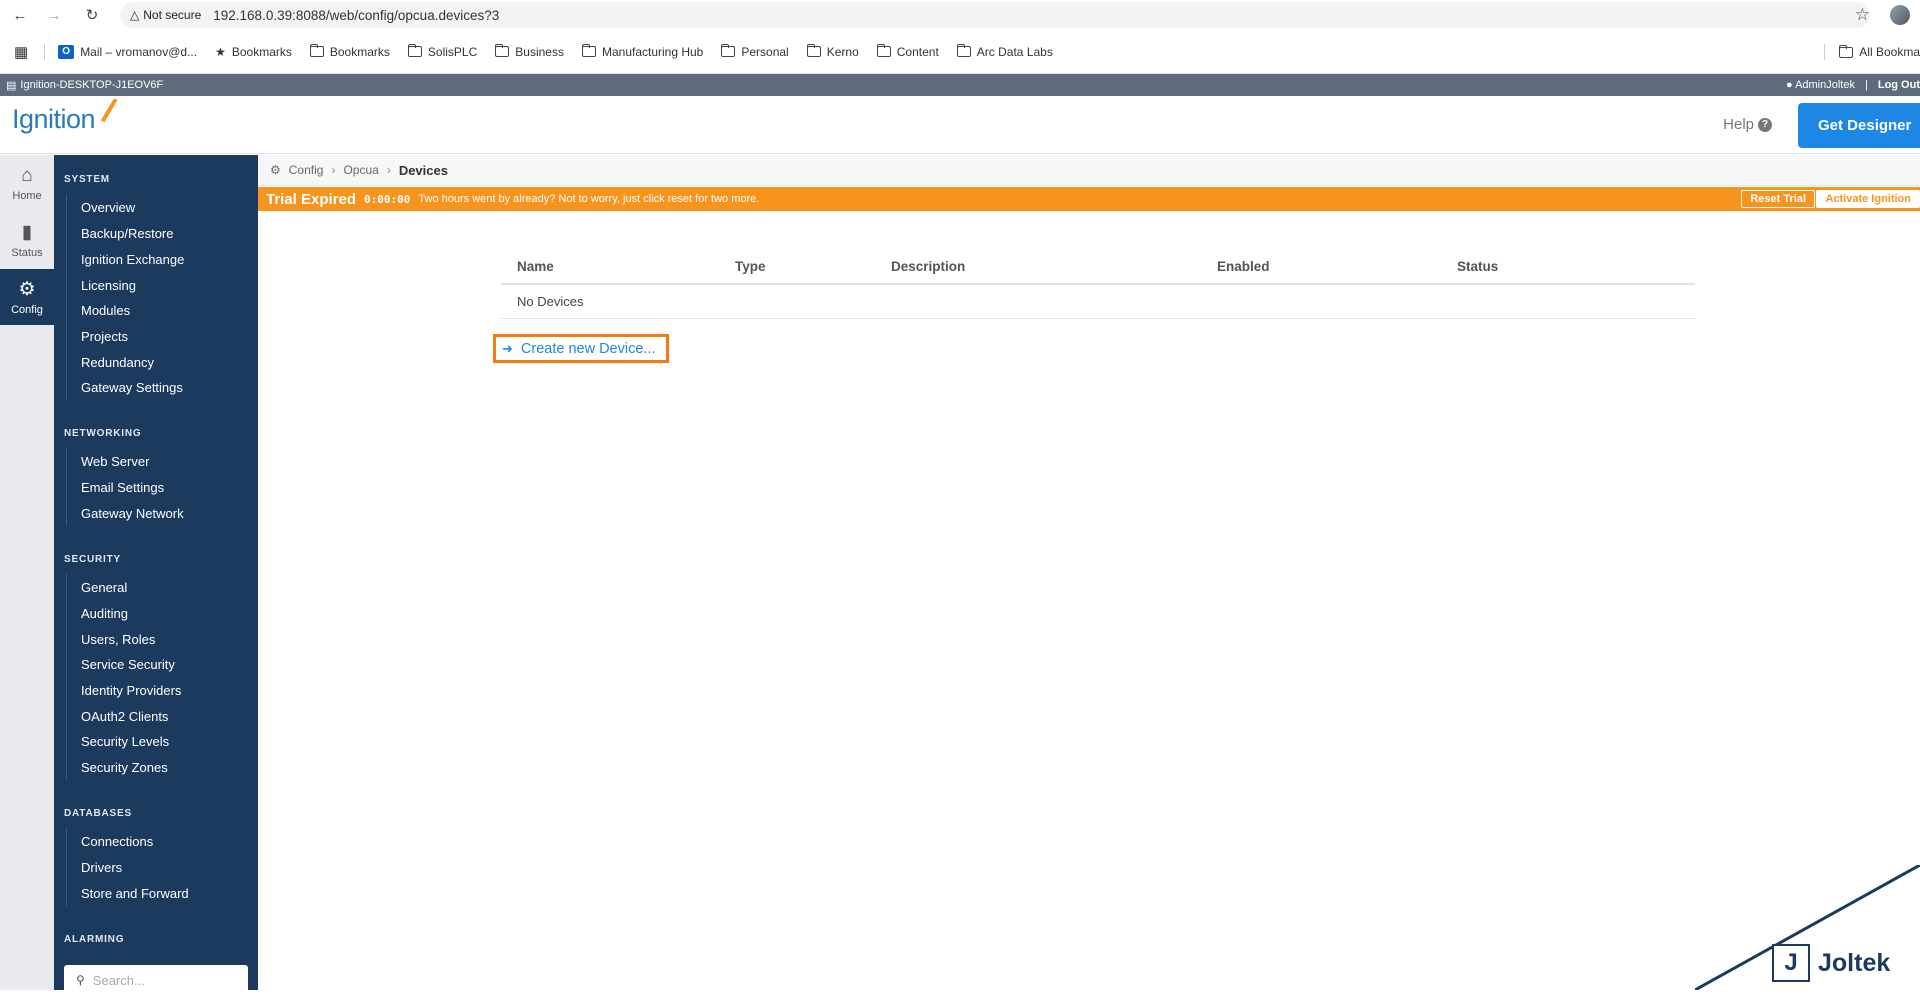  I want to click on all-bookmarks-divider, so click(1824, 52).